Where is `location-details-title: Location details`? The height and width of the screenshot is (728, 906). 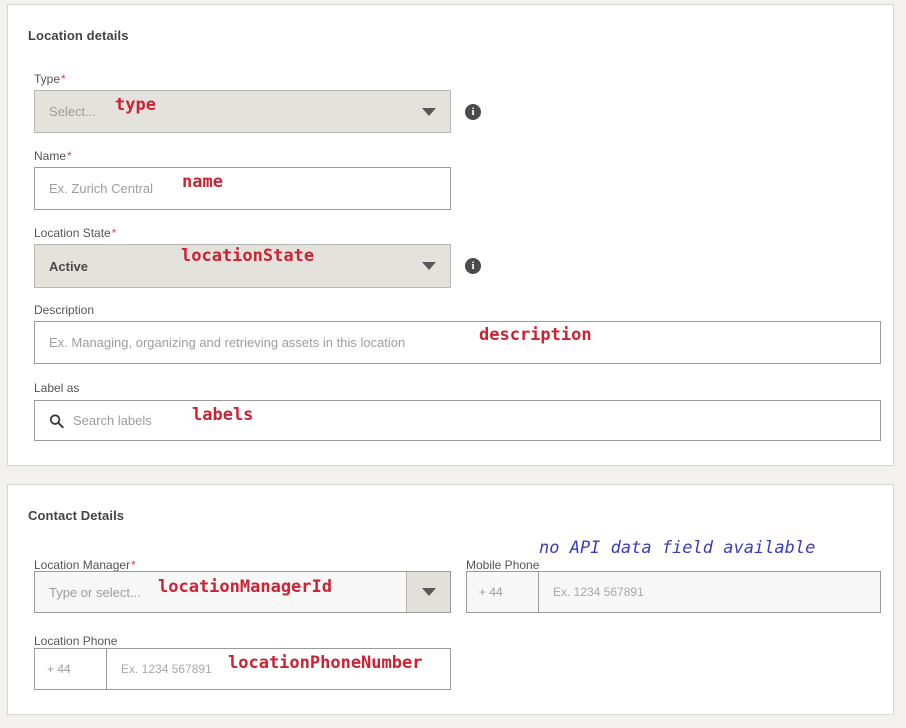 location-details-title: Location details is located at coordinates (78, 35).